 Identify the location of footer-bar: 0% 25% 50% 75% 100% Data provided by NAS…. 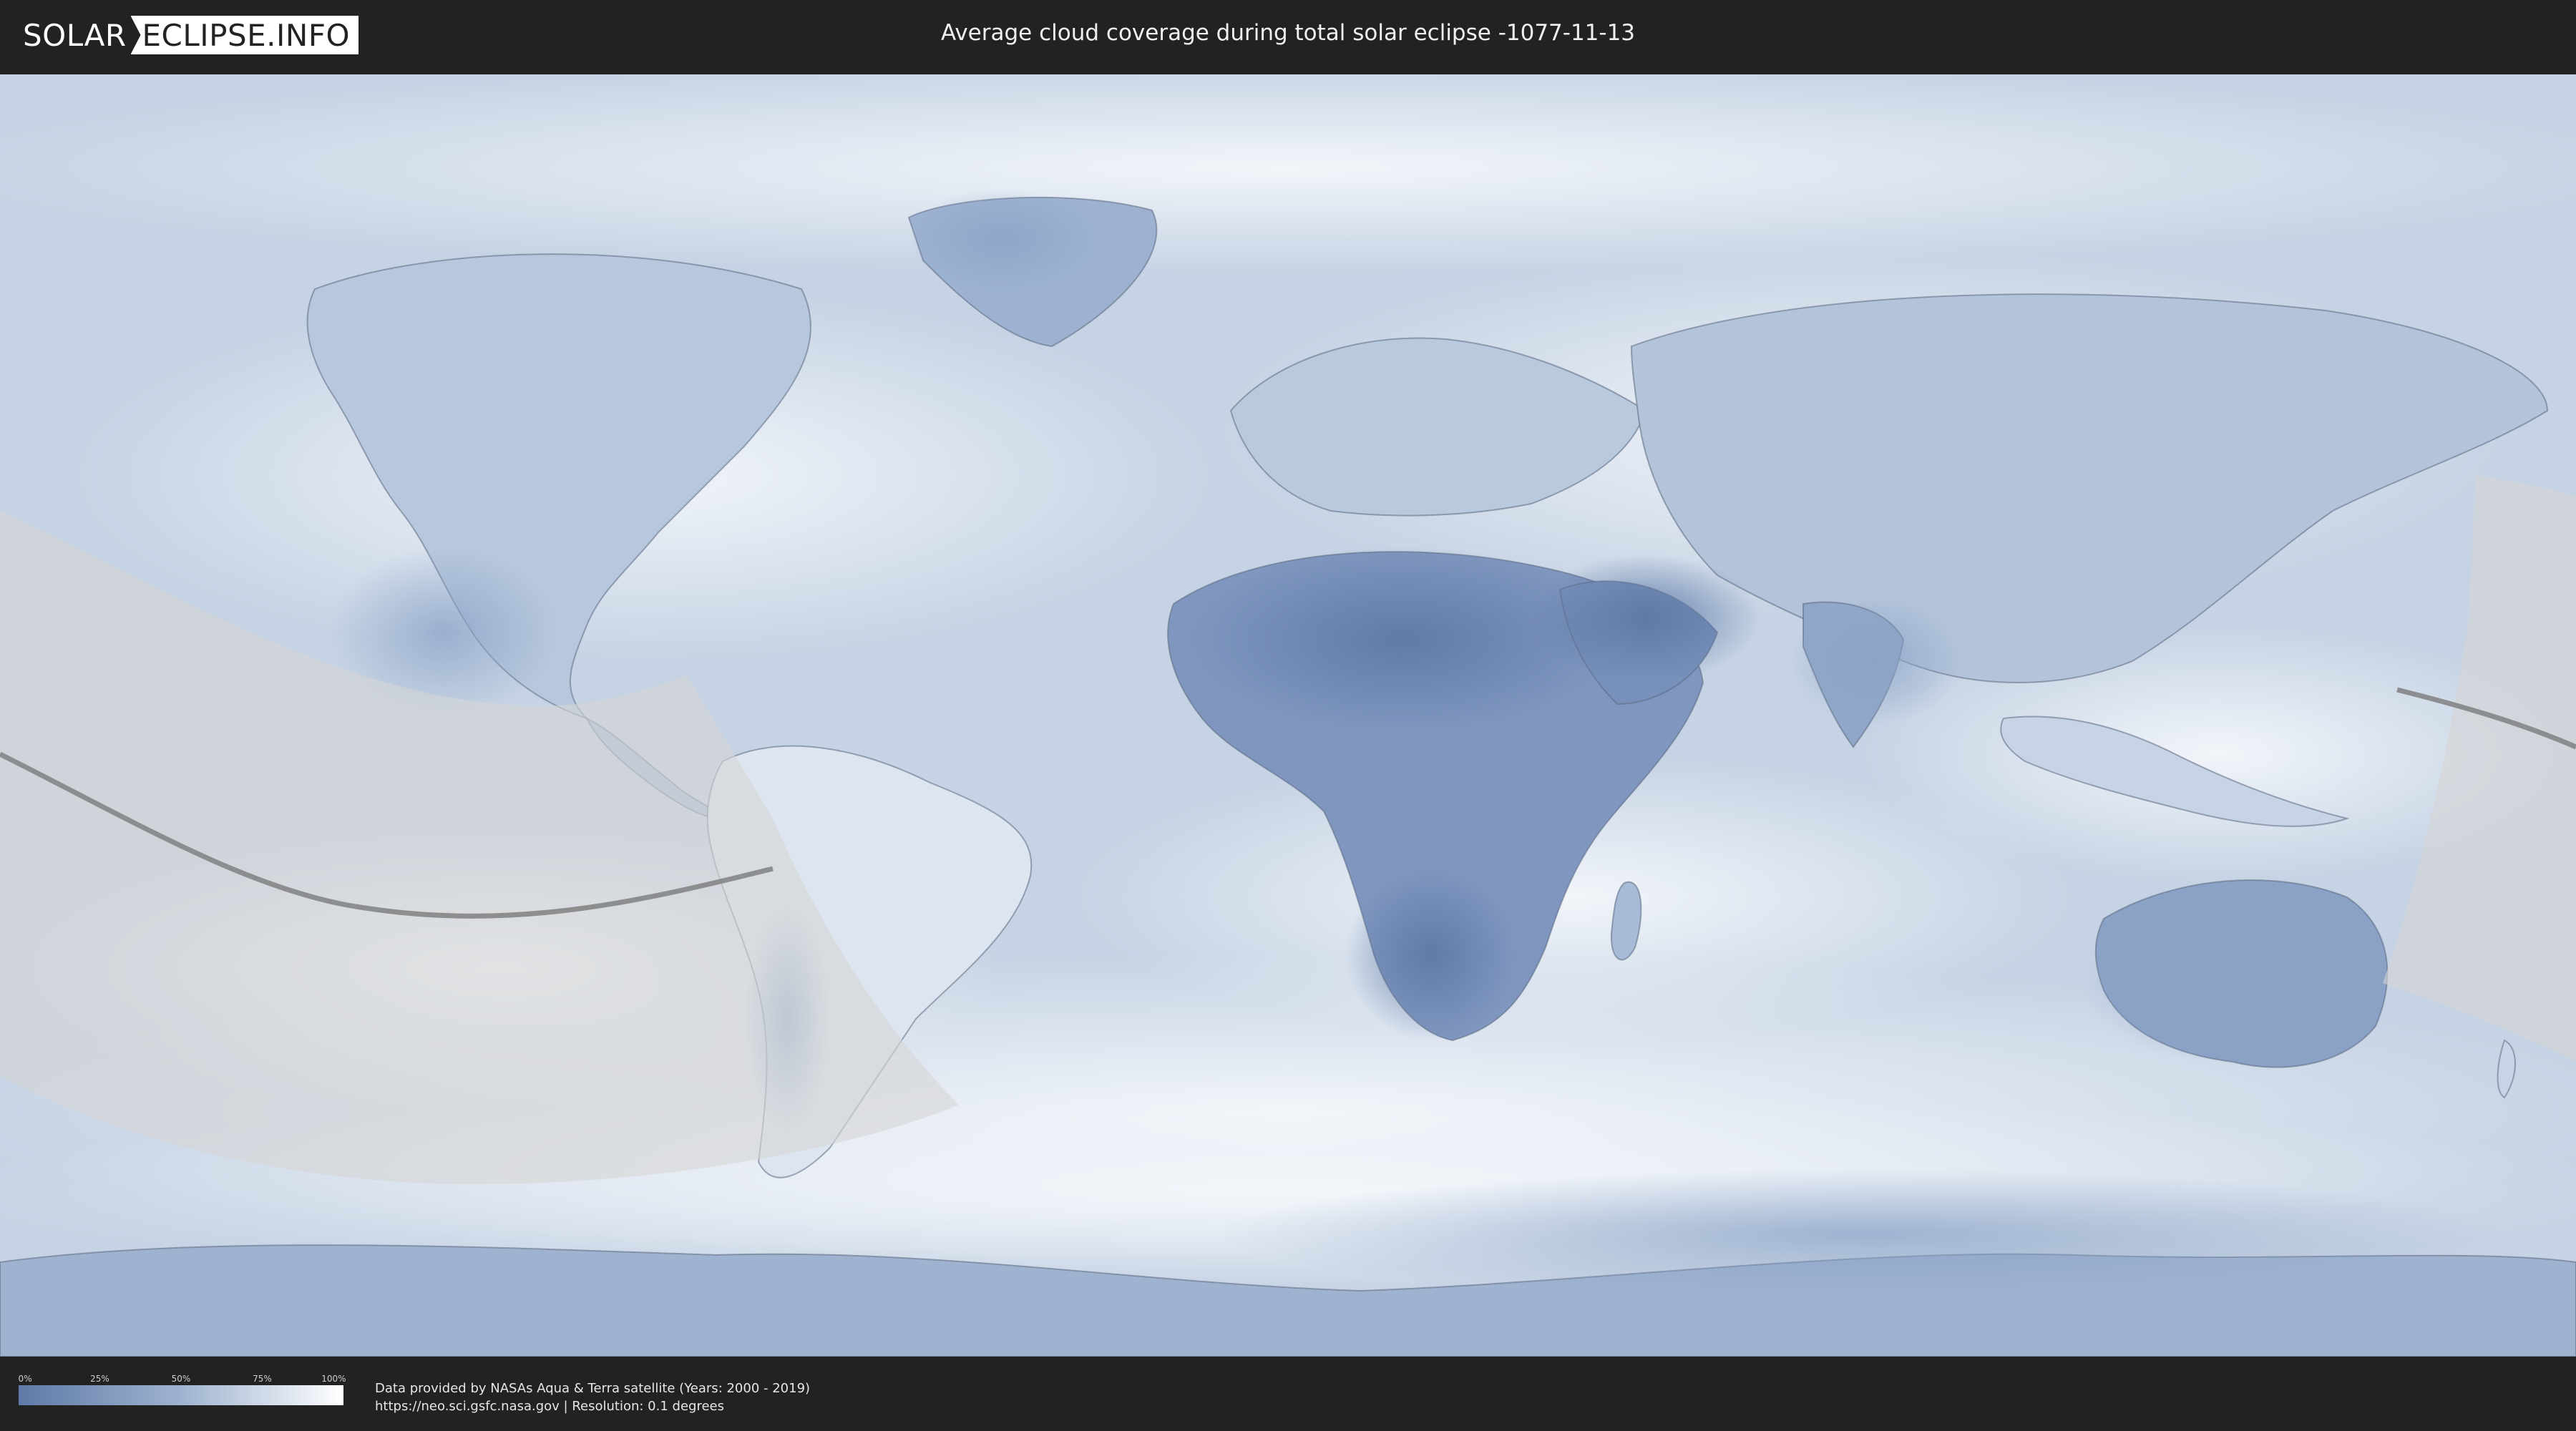
(1288, 1394).